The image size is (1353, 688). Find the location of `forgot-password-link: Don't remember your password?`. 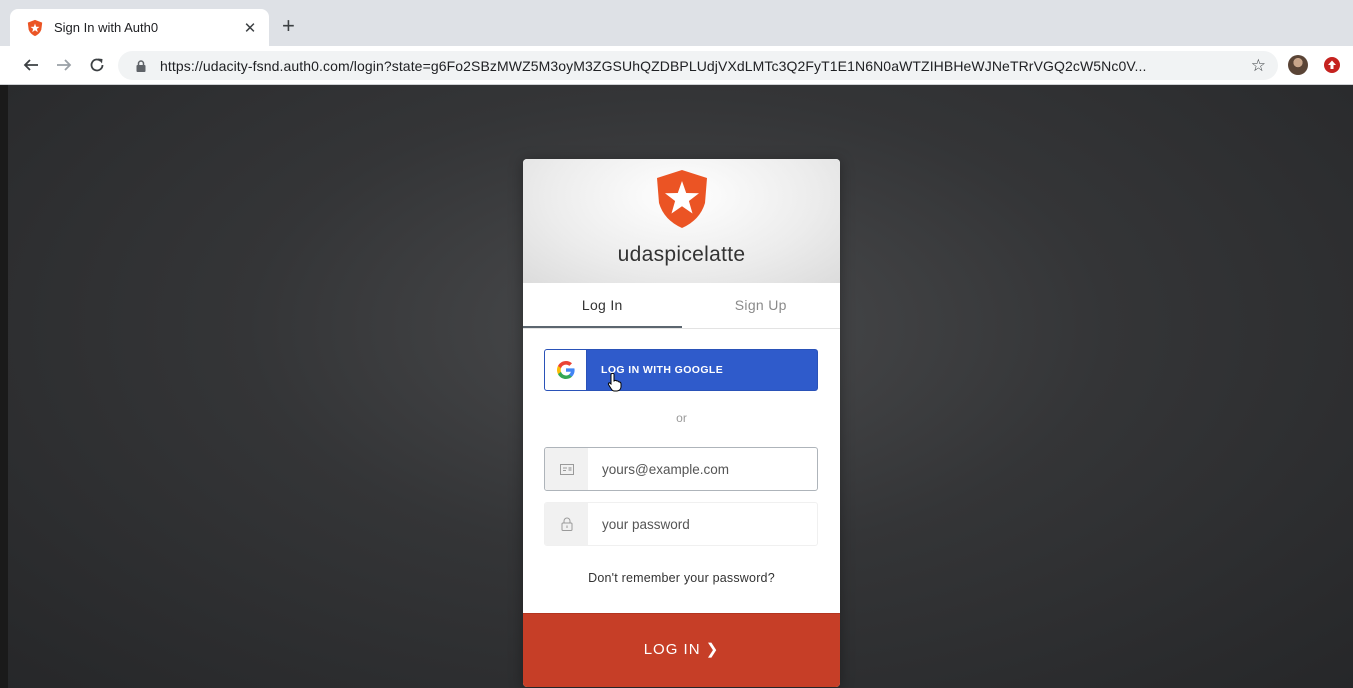

forgot-password-link: Don't remember your password? is located at coordinates (681, 578).